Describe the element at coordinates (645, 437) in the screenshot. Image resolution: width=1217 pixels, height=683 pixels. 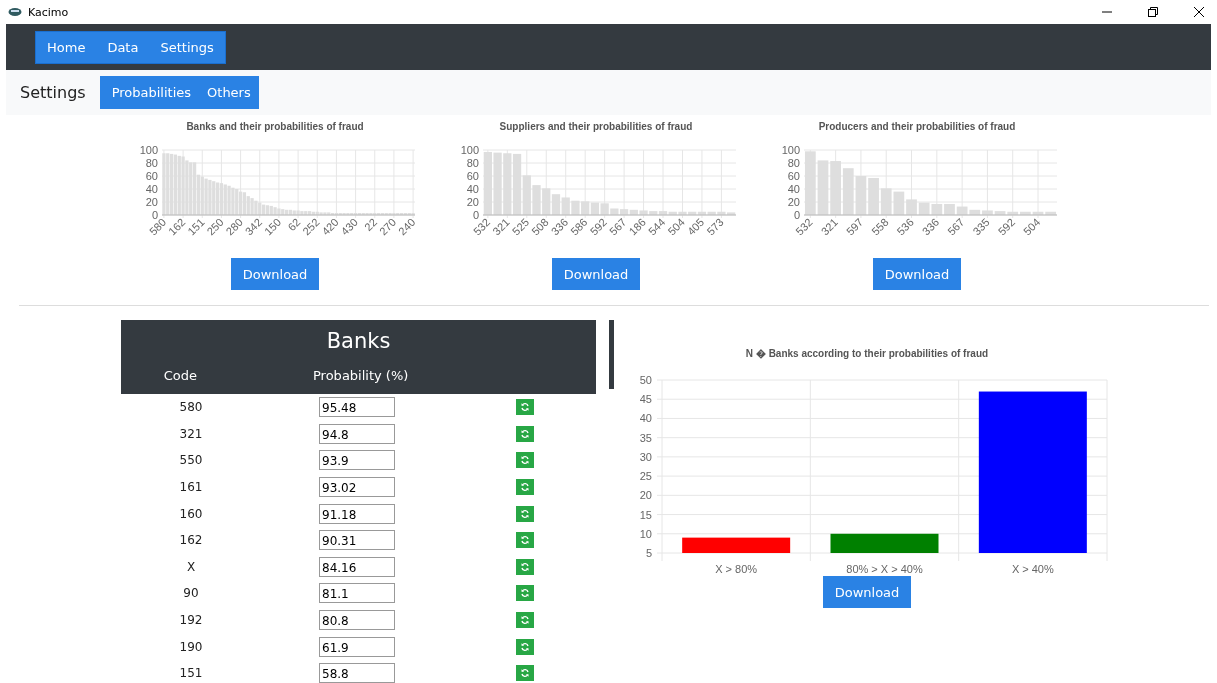
I see `axis-label: 35` at that location.